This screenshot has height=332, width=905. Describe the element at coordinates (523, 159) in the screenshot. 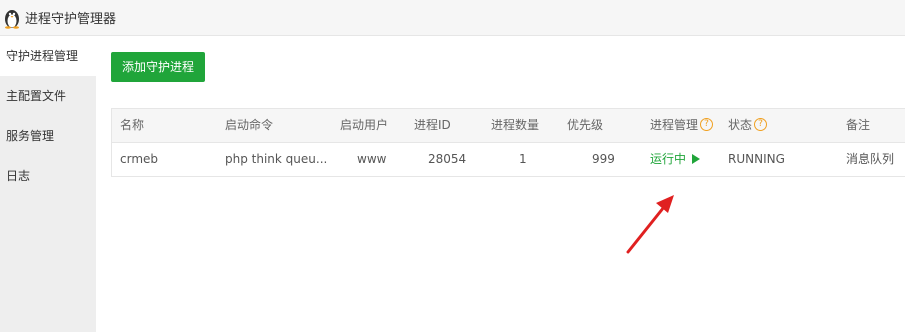

I see `row-count: 1` at that location.